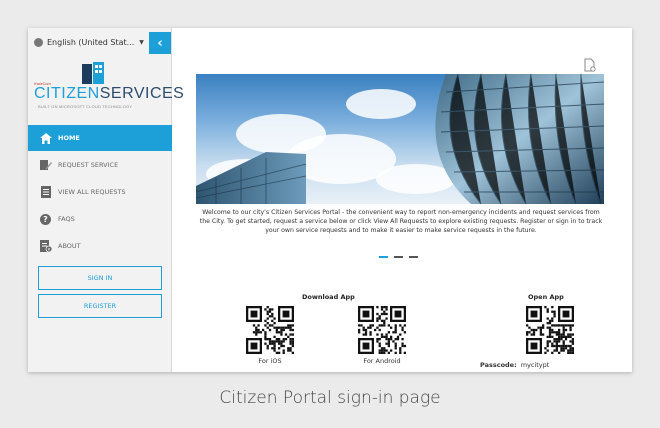 The width and height of the screenshot is (660, 428). What do you see at coordinates (100, 219) in the screenshot?
I see `nav-item-faqs: ? FAQS` at bounding box center [100, 219].